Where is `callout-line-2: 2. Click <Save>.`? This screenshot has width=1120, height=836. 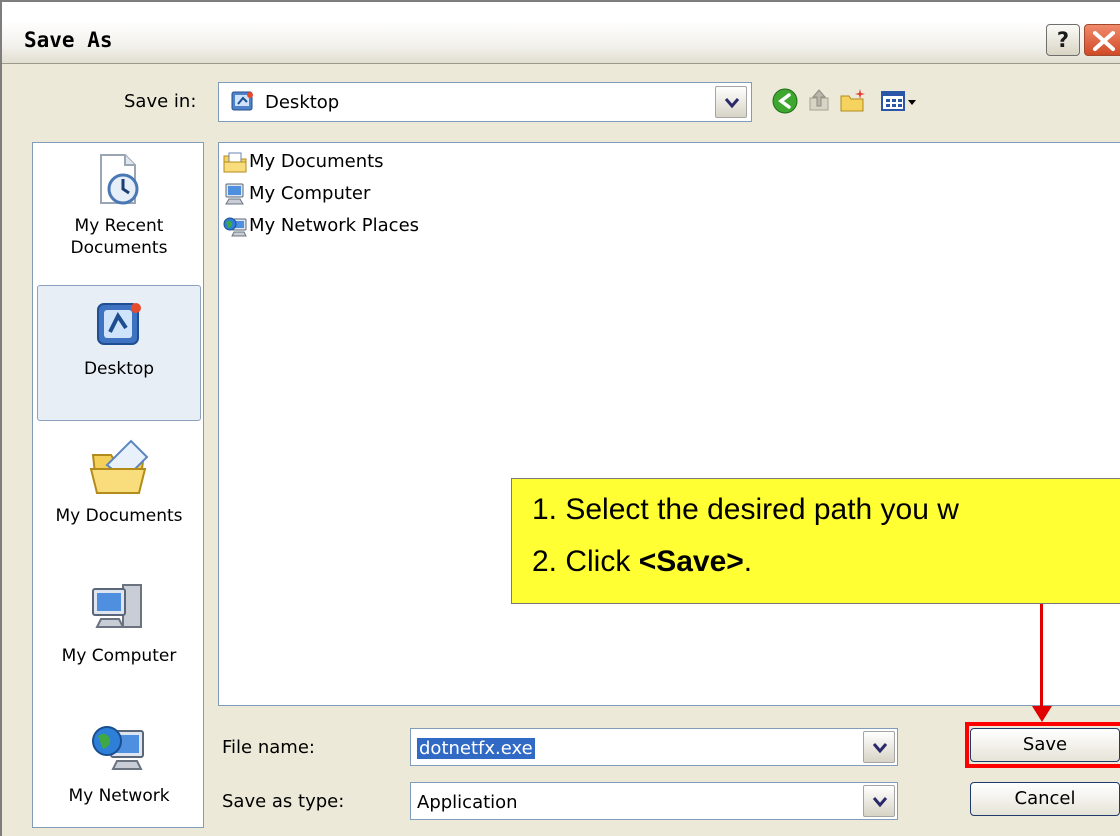
callout-line-2: 2. Click <Save>. is located at coordinates (642, 562).